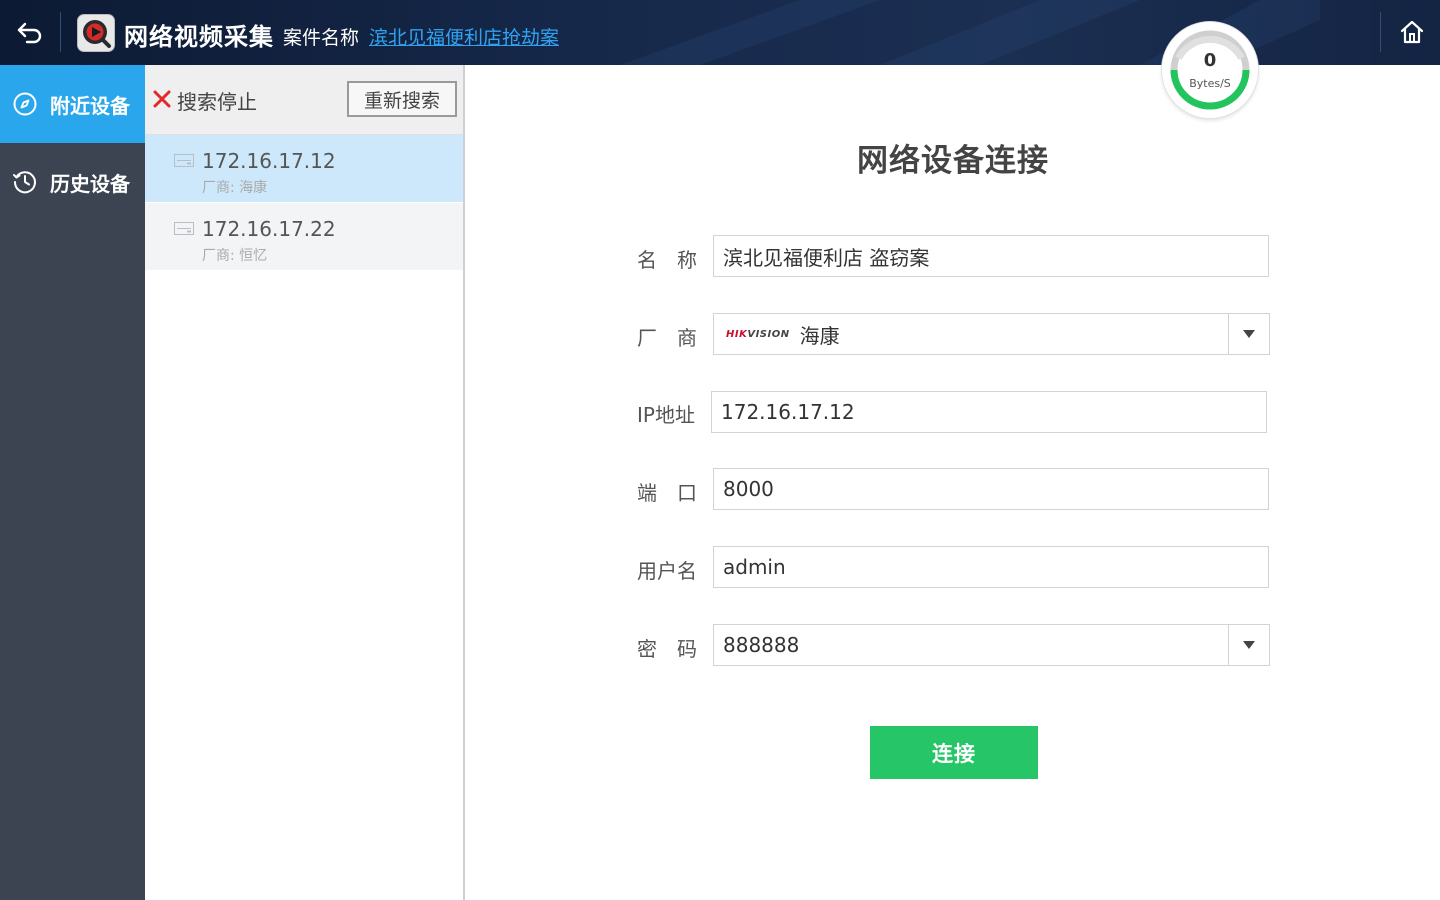 This screenshot has width=1440, height=900. I want to click on name-field: 滨北见福便利店 盗窃案, so click(991, 256).